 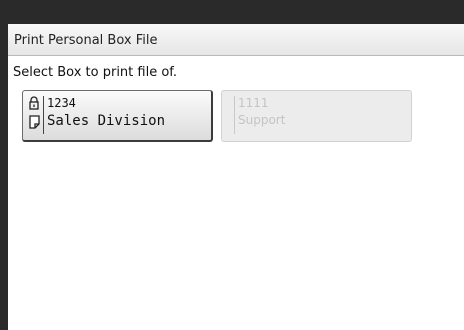 What do you see at coordinates (253, 103) in the screenshot?
I see `box-number: 1111` at bounding box center [253, 103].